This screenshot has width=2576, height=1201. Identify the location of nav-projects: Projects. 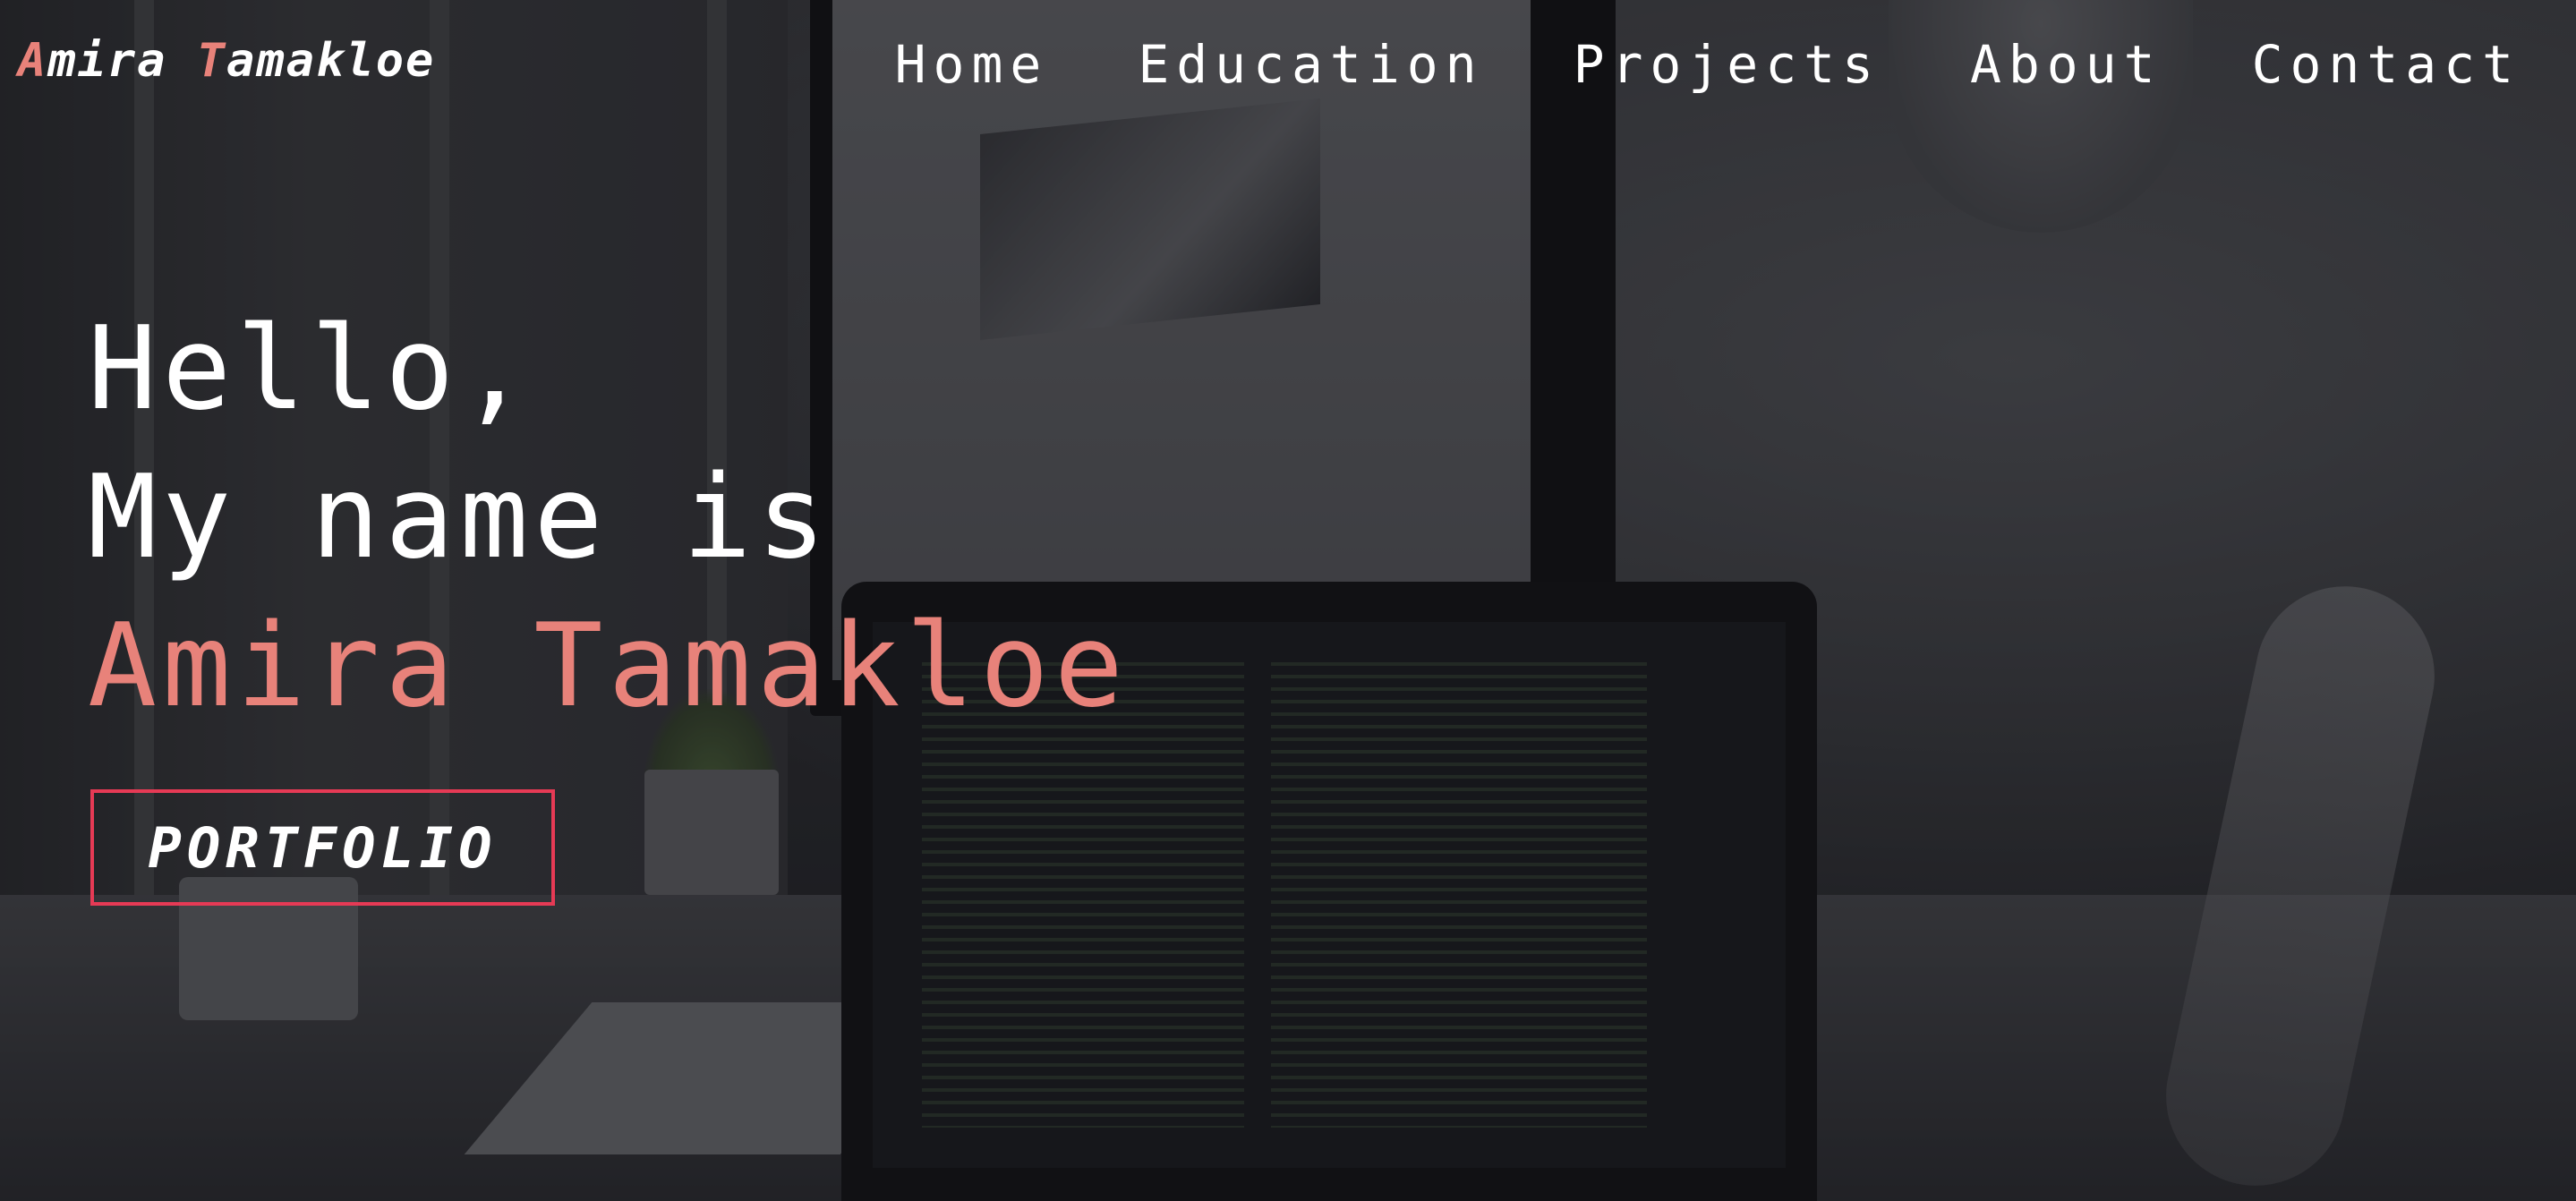
(1727, 64).